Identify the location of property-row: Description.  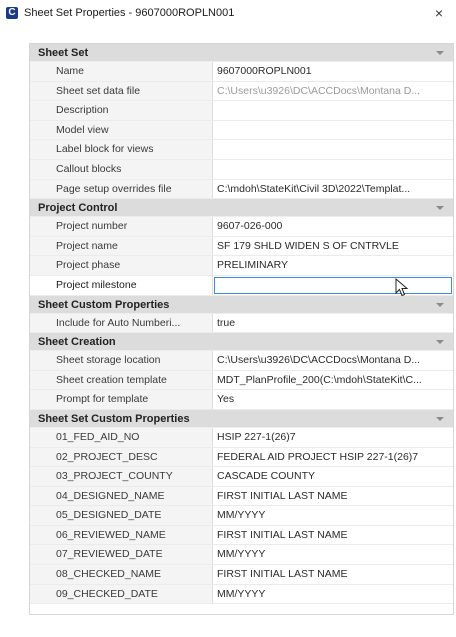
(241, 111).